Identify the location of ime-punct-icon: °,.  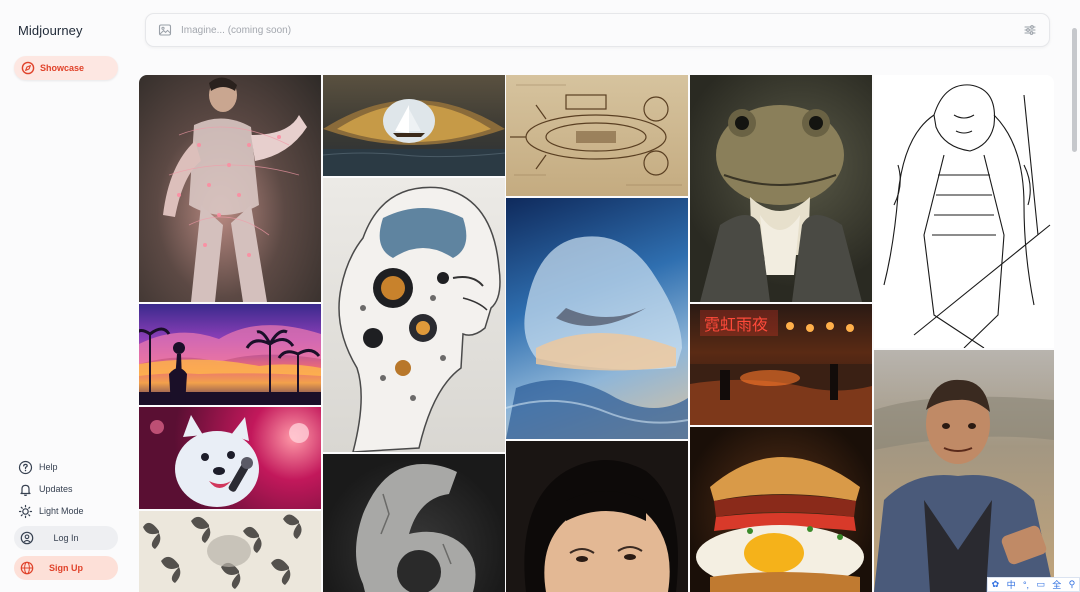
(1026, 585).